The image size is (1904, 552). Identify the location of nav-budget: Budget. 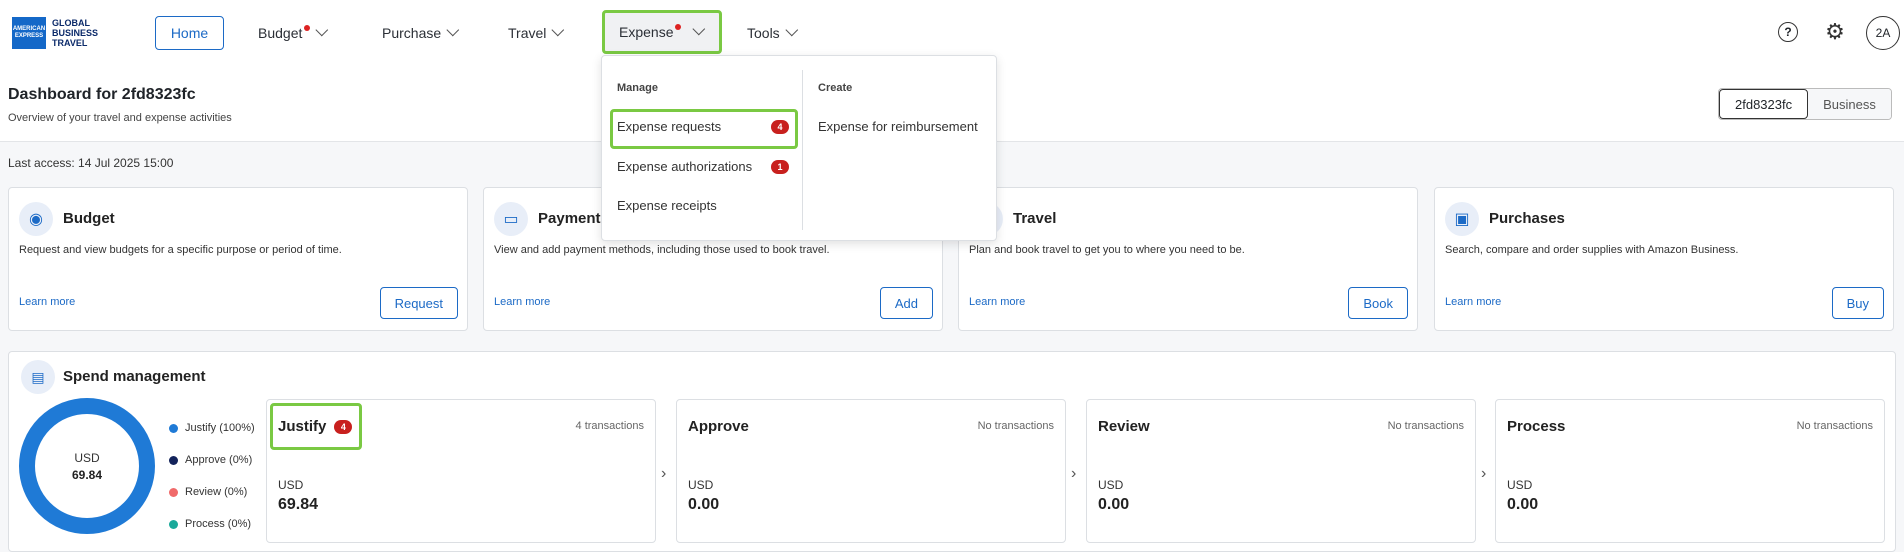
(293, 33).